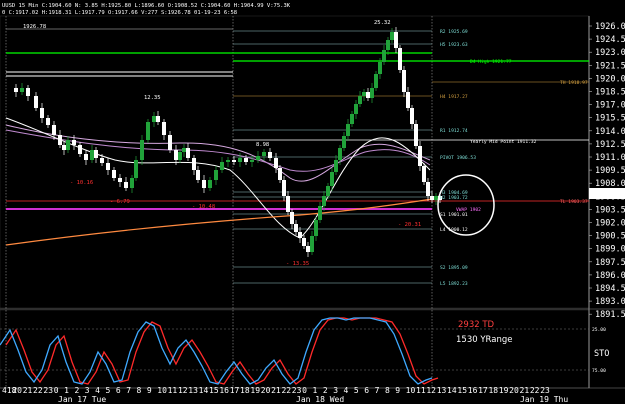 Image resolution: width=625 pixels, height=404 pixels. What do you see at coordinates (544, 399) in the screenshot?
I see `date-label-3: Jan 19 Thu` at bounding box center [544, 399].